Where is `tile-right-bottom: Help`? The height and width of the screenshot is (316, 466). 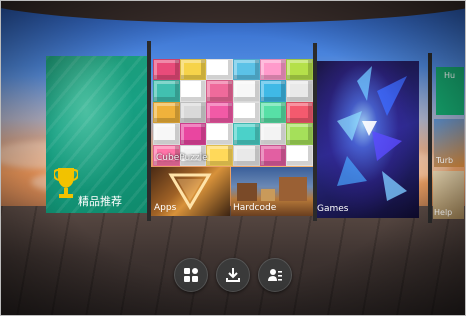
tile-right-bottom: Help is located at coordinates (448, 195).